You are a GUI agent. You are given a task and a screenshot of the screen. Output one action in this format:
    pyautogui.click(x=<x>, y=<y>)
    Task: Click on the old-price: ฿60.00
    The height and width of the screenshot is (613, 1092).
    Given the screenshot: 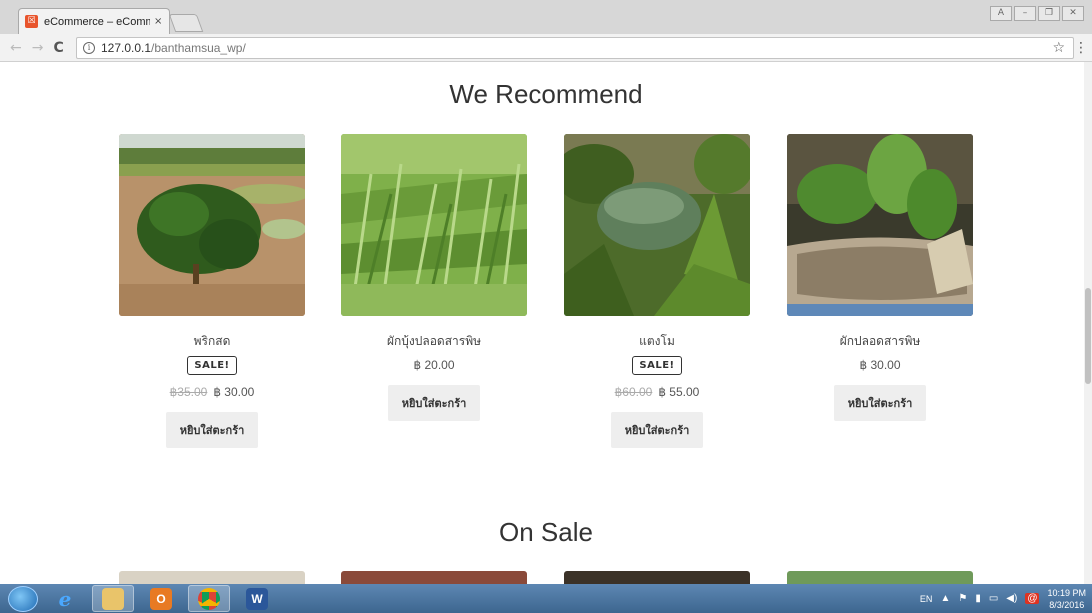 What is the action you would take?
    pyautogui.click(x=633, y=392)
    